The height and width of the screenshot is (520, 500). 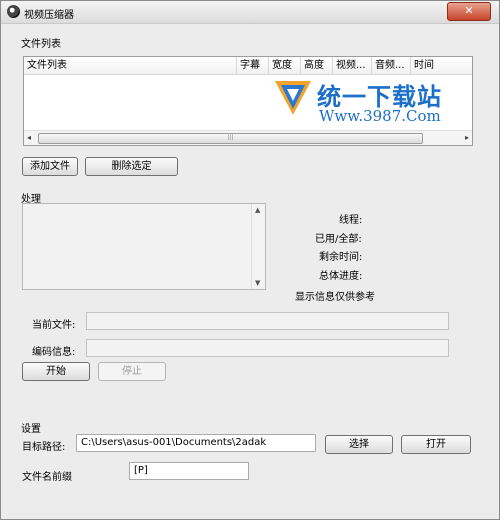 I want to click on current-file-field, so click(x=267, y=321).